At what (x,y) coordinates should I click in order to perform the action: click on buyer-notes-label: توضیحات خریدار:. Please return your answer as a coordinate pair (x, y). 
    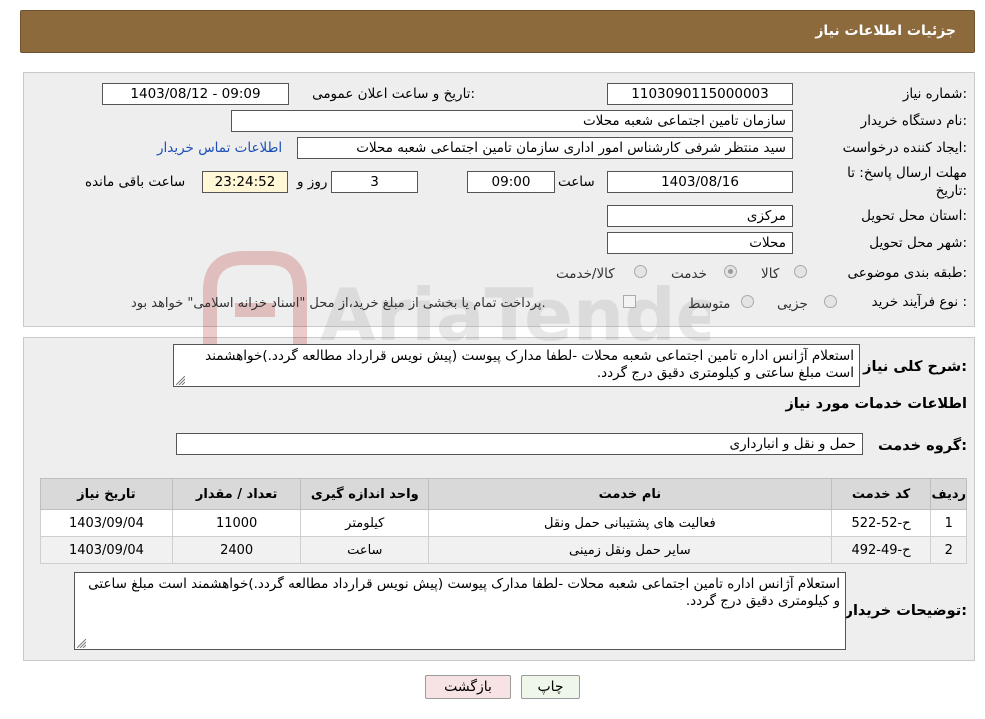
    Looking at the image, I should click on (905, 611).